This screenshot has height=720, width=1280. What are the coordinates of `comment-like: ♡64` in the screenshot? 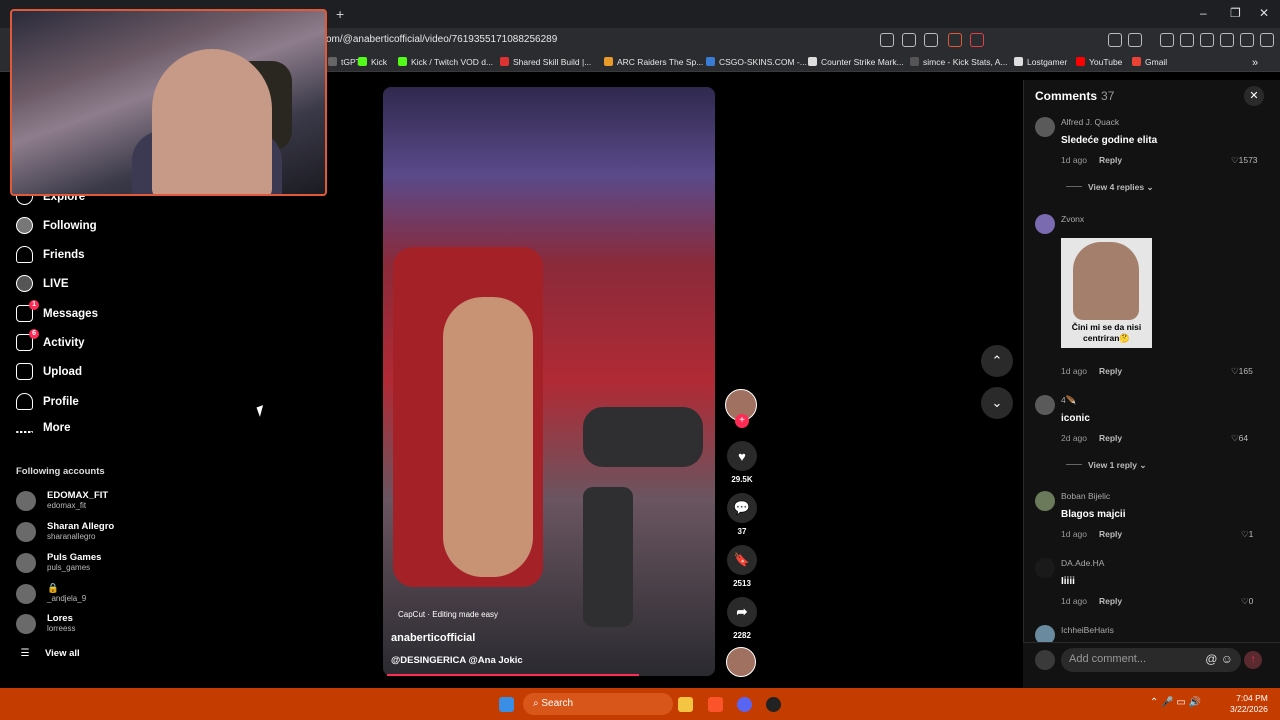 It's located at (1239, 438).